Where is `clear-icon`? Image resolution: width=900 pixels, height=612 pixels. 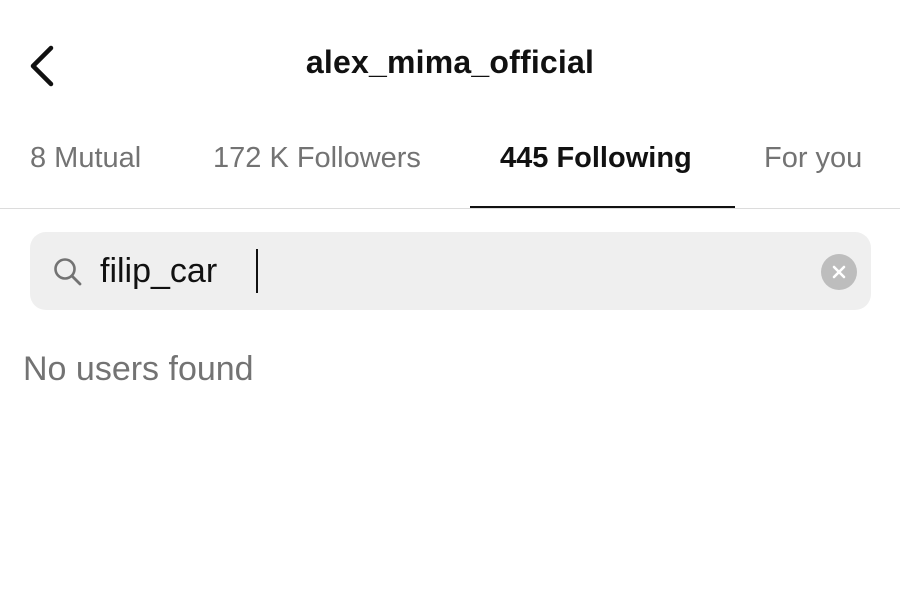
clear-icon is located at coordinates (839, 272).